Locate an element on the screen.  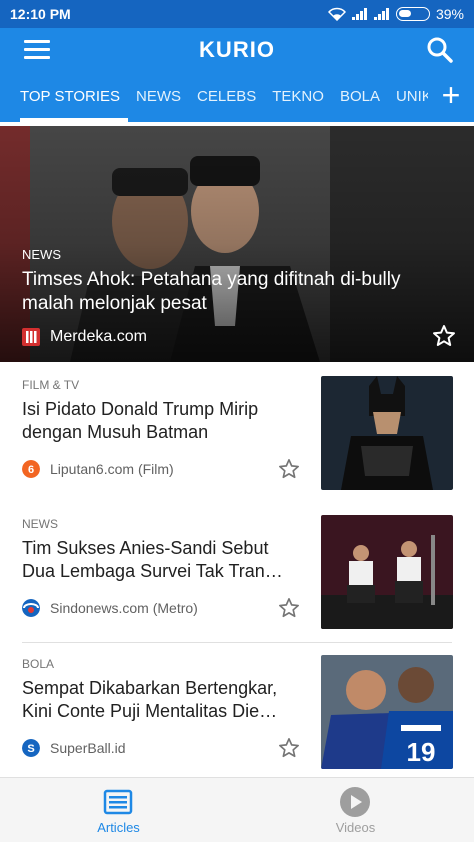
add-tab-button: + is located at coordinates (451, 97).